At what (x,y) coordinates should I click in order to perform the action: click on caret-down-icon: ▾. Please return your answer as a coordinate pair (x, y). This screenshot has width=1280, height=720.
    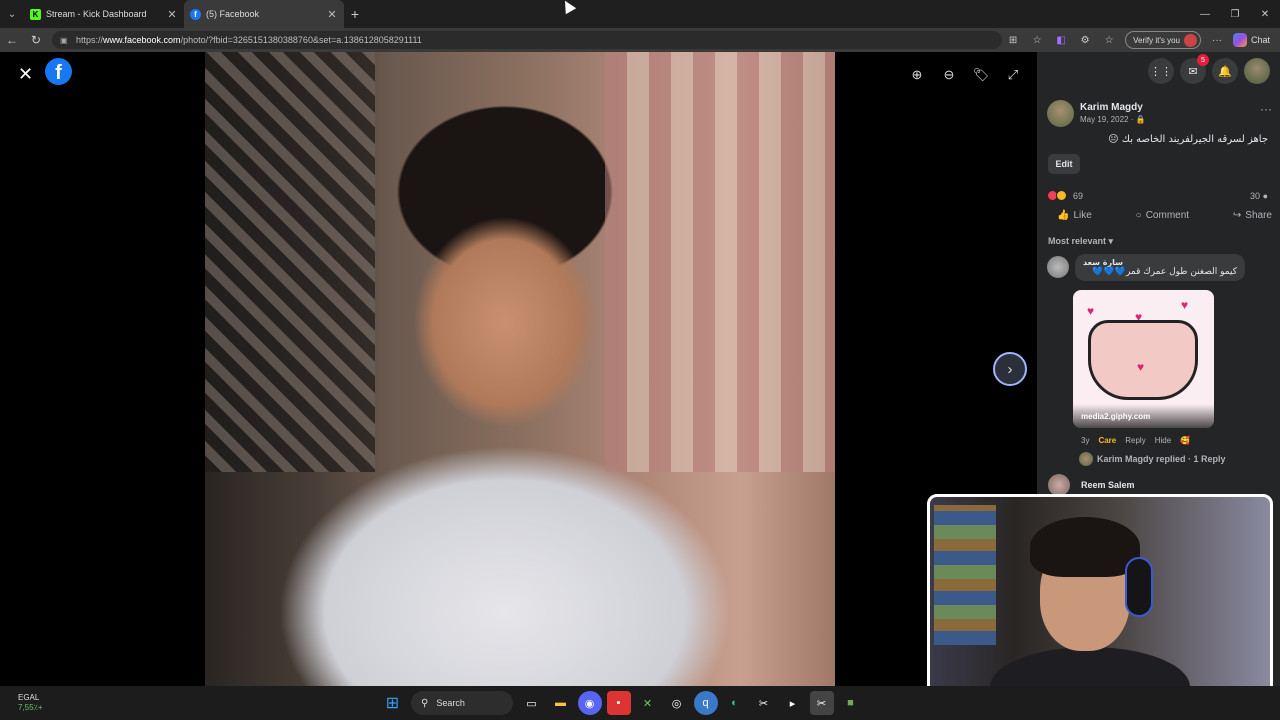
    Looking at the image, I should click on (1111, 241).